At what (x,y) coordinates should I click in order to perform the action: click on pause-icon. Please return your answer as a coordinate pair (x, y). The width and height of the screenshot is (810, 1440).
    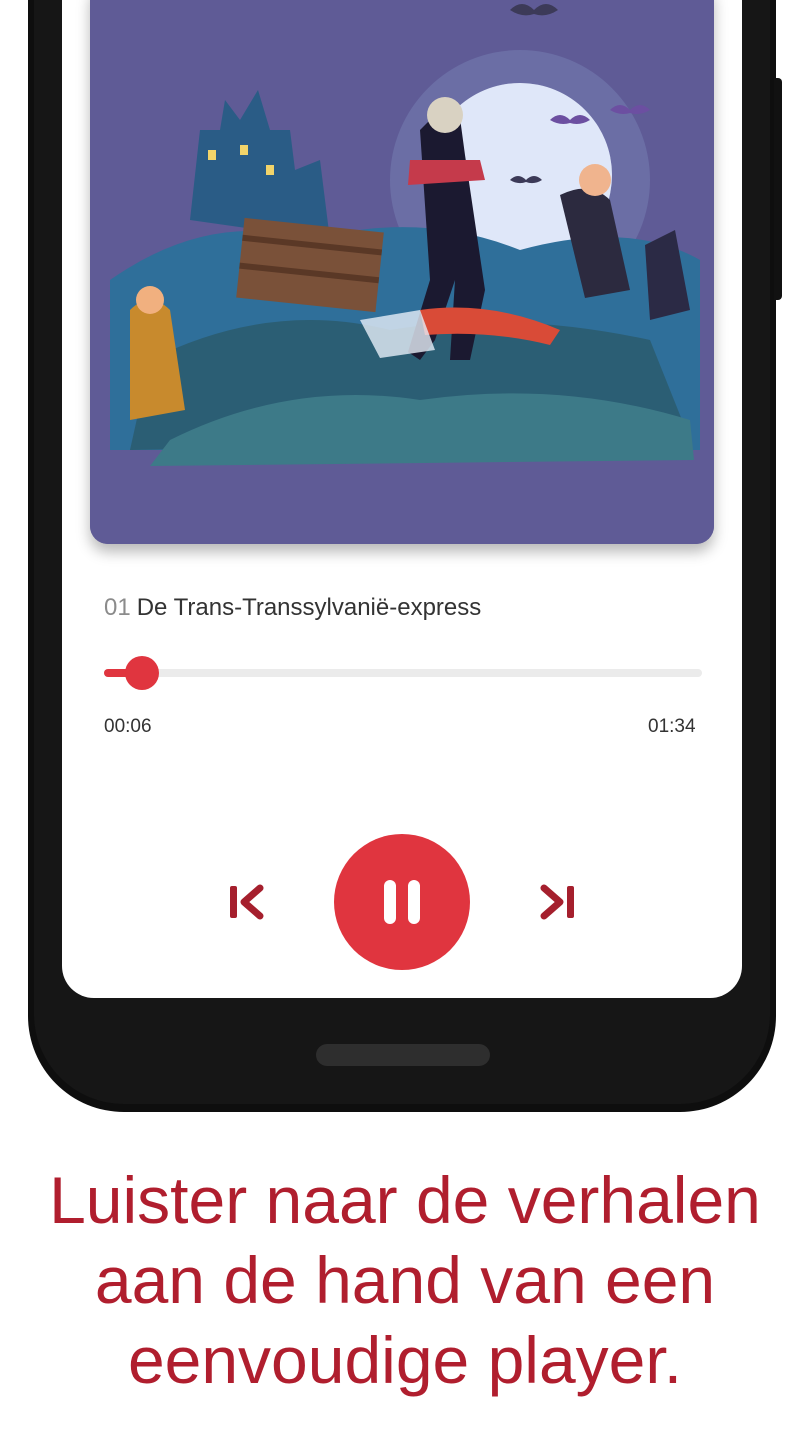
    Looking at the image, I should click on (402, 902).